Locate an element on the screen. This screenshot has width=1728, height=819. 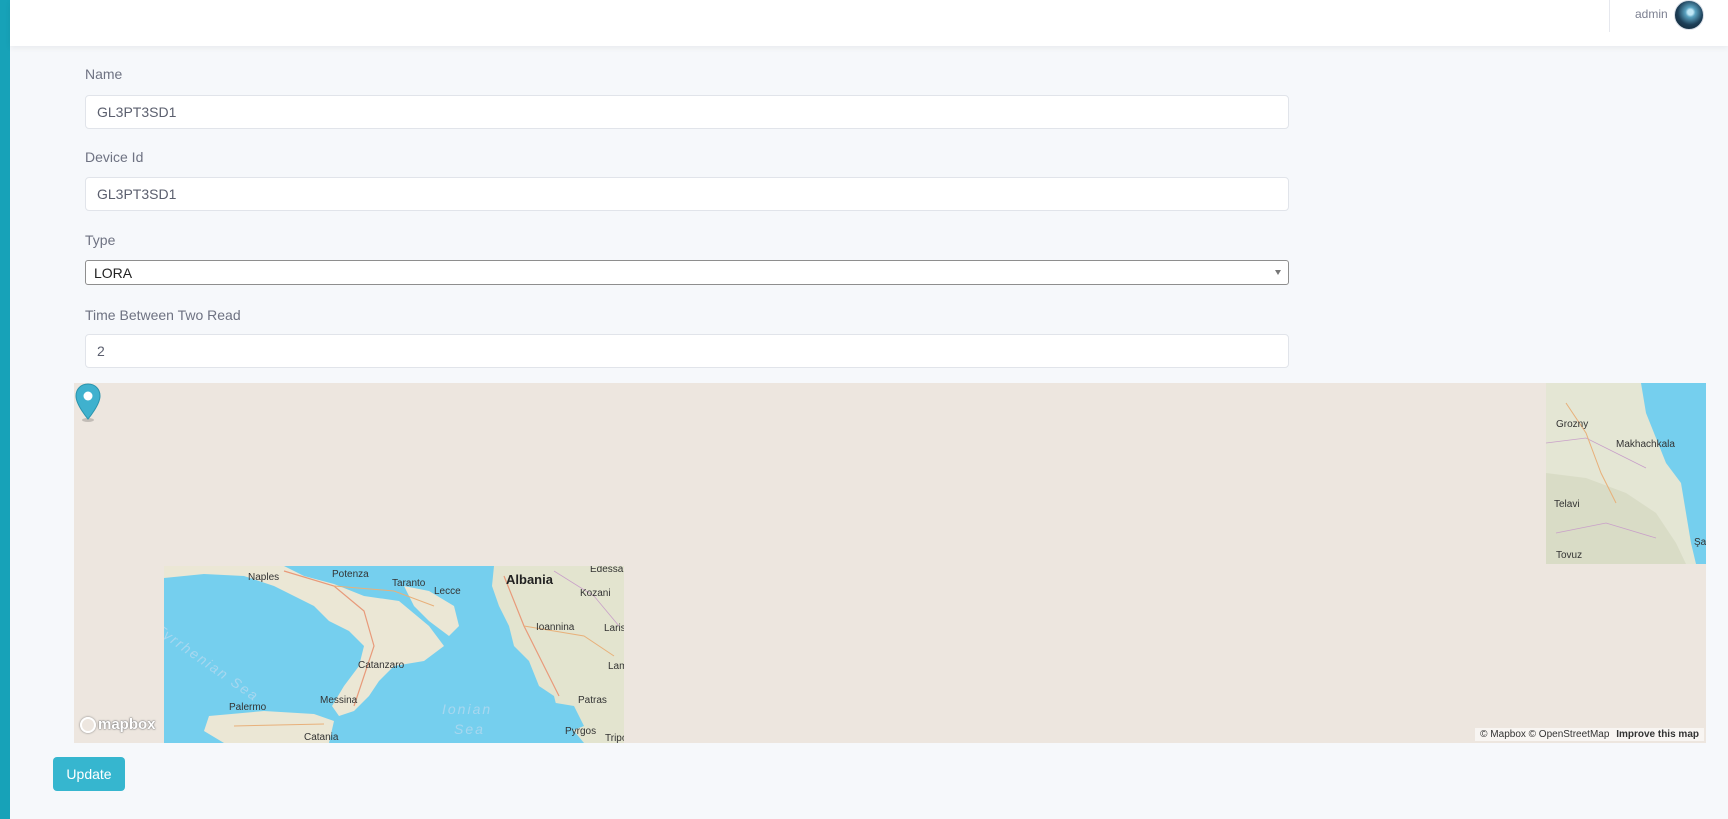
time-between-label: Time Between Two Read is located at coordinates (163, 315).